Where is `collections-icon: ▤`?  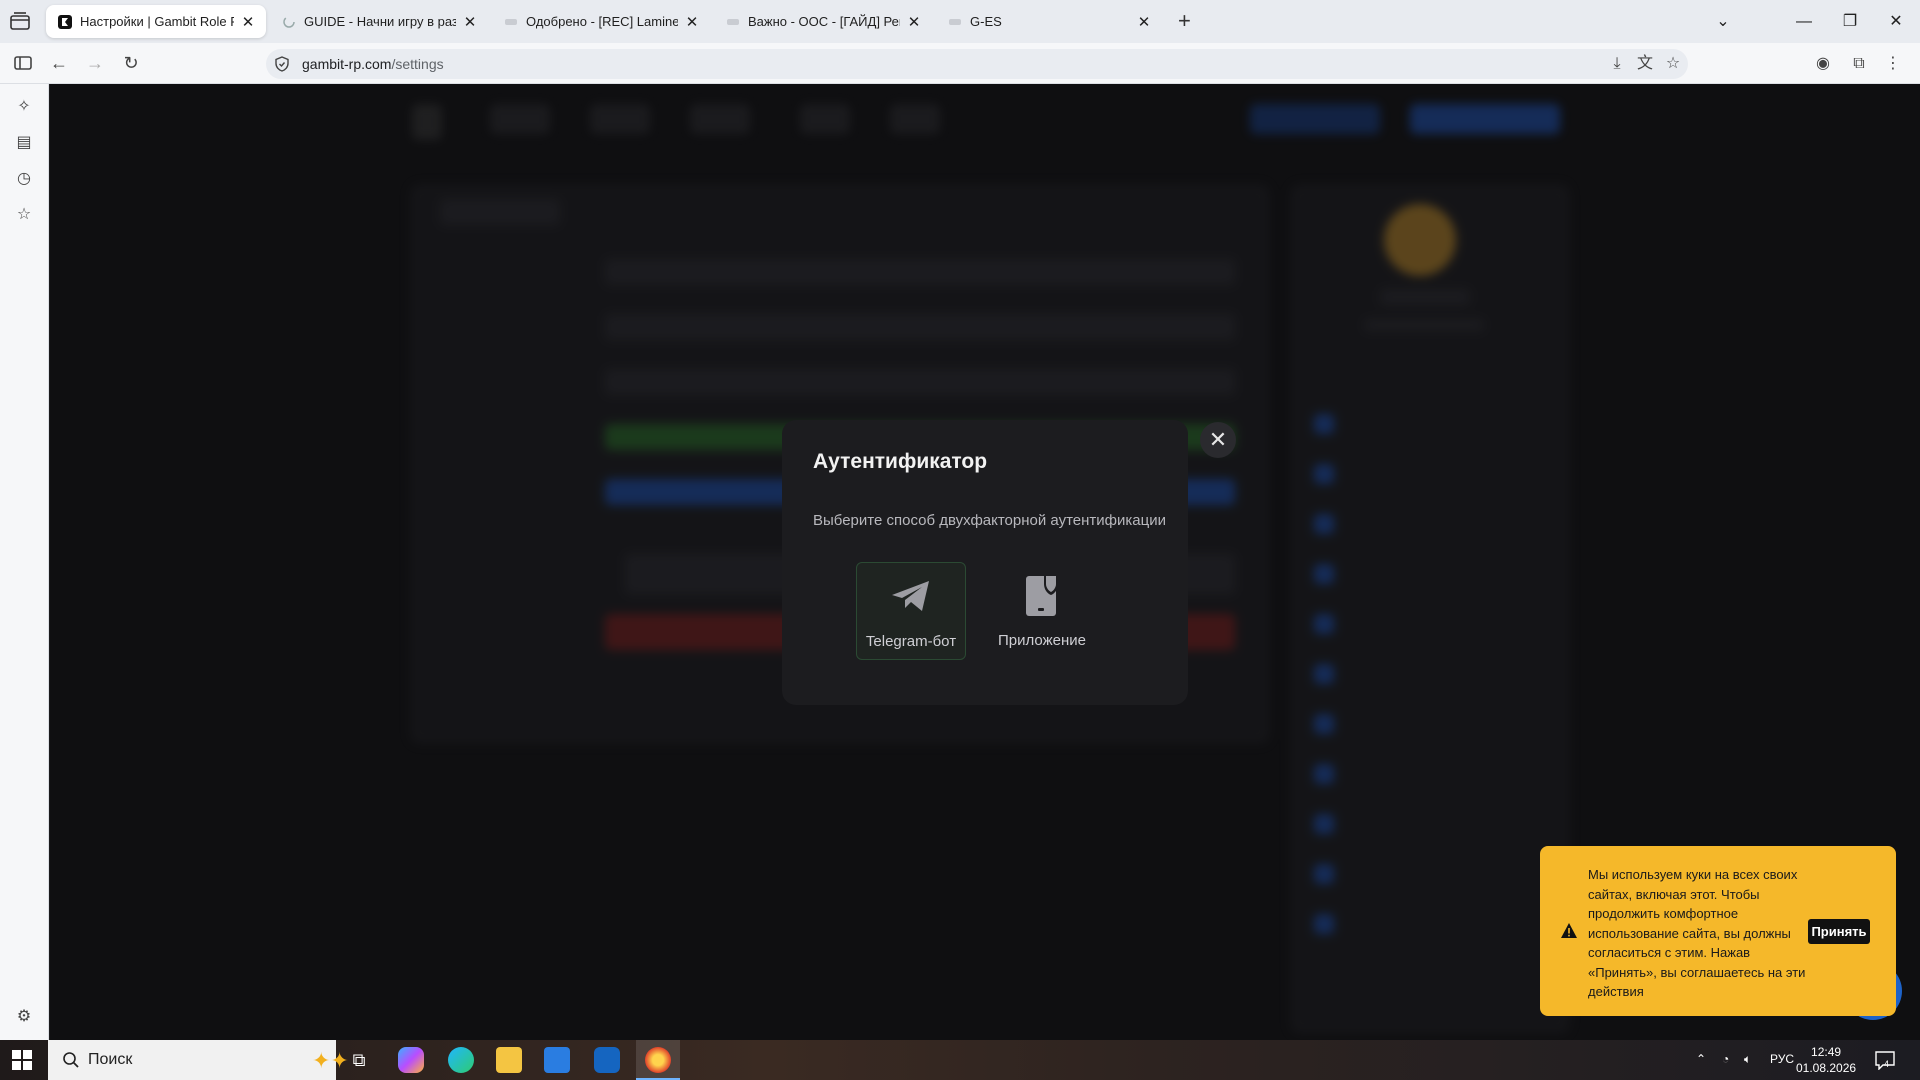 collections-icon: ▤ is located at coordinates (24, 143).